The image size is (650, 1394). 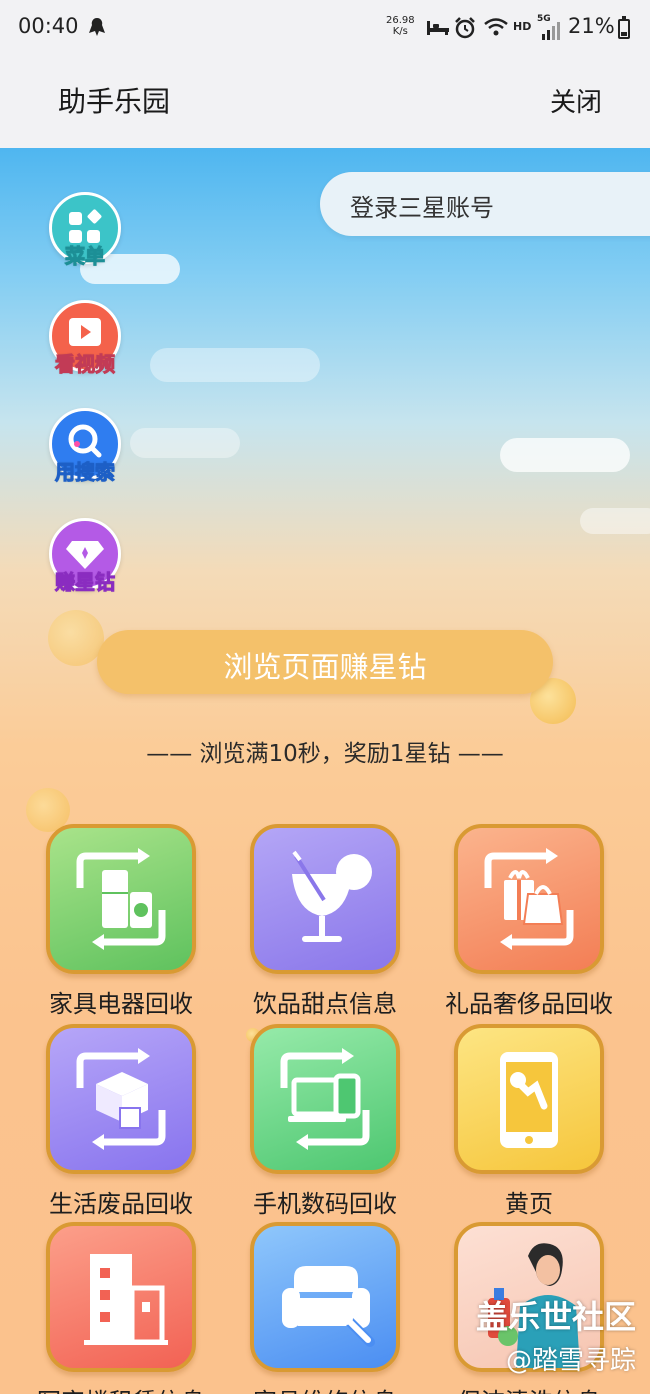 I want to click on browse-earn-button: 浏览页面赚星钻, so click(x=325, y=662).